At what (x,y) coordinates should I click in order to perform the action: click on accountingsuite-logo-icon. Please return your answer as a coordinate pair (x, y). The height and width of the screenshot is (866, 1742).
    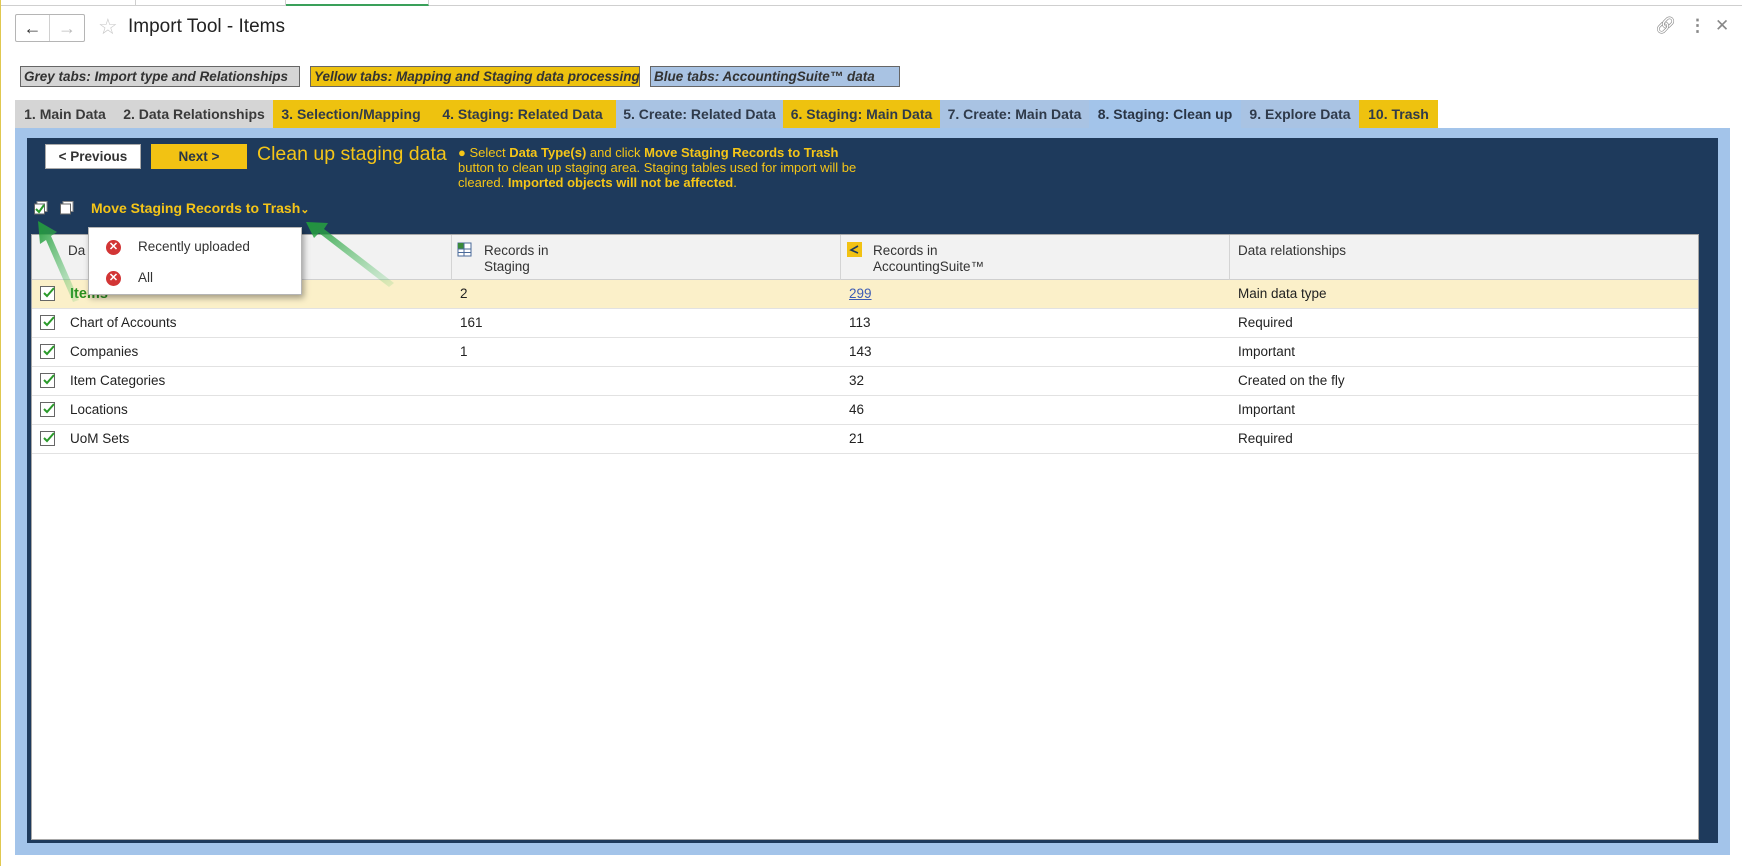
    Looking at the image, I should click on (854, 249).